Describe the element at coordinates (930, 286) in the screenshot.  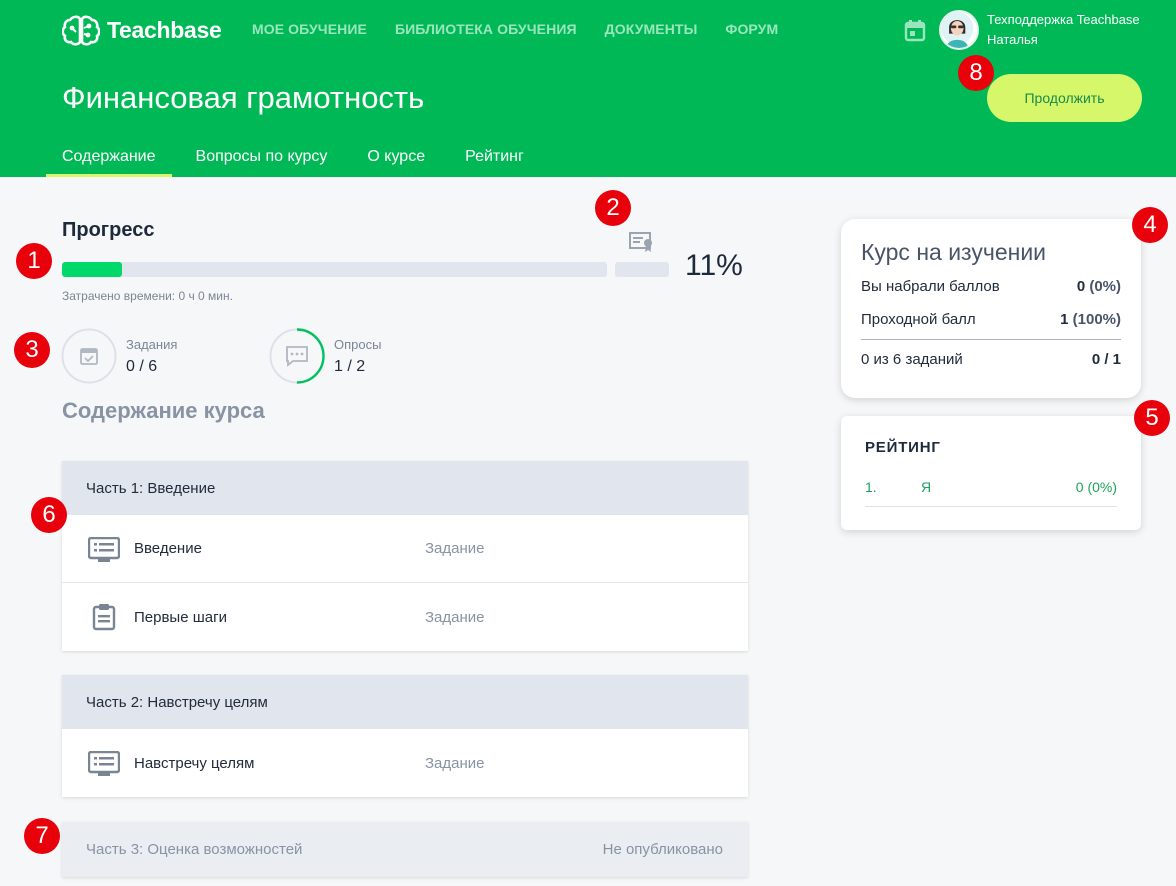
I see `score-label: Вы набрали баллов` at that location.